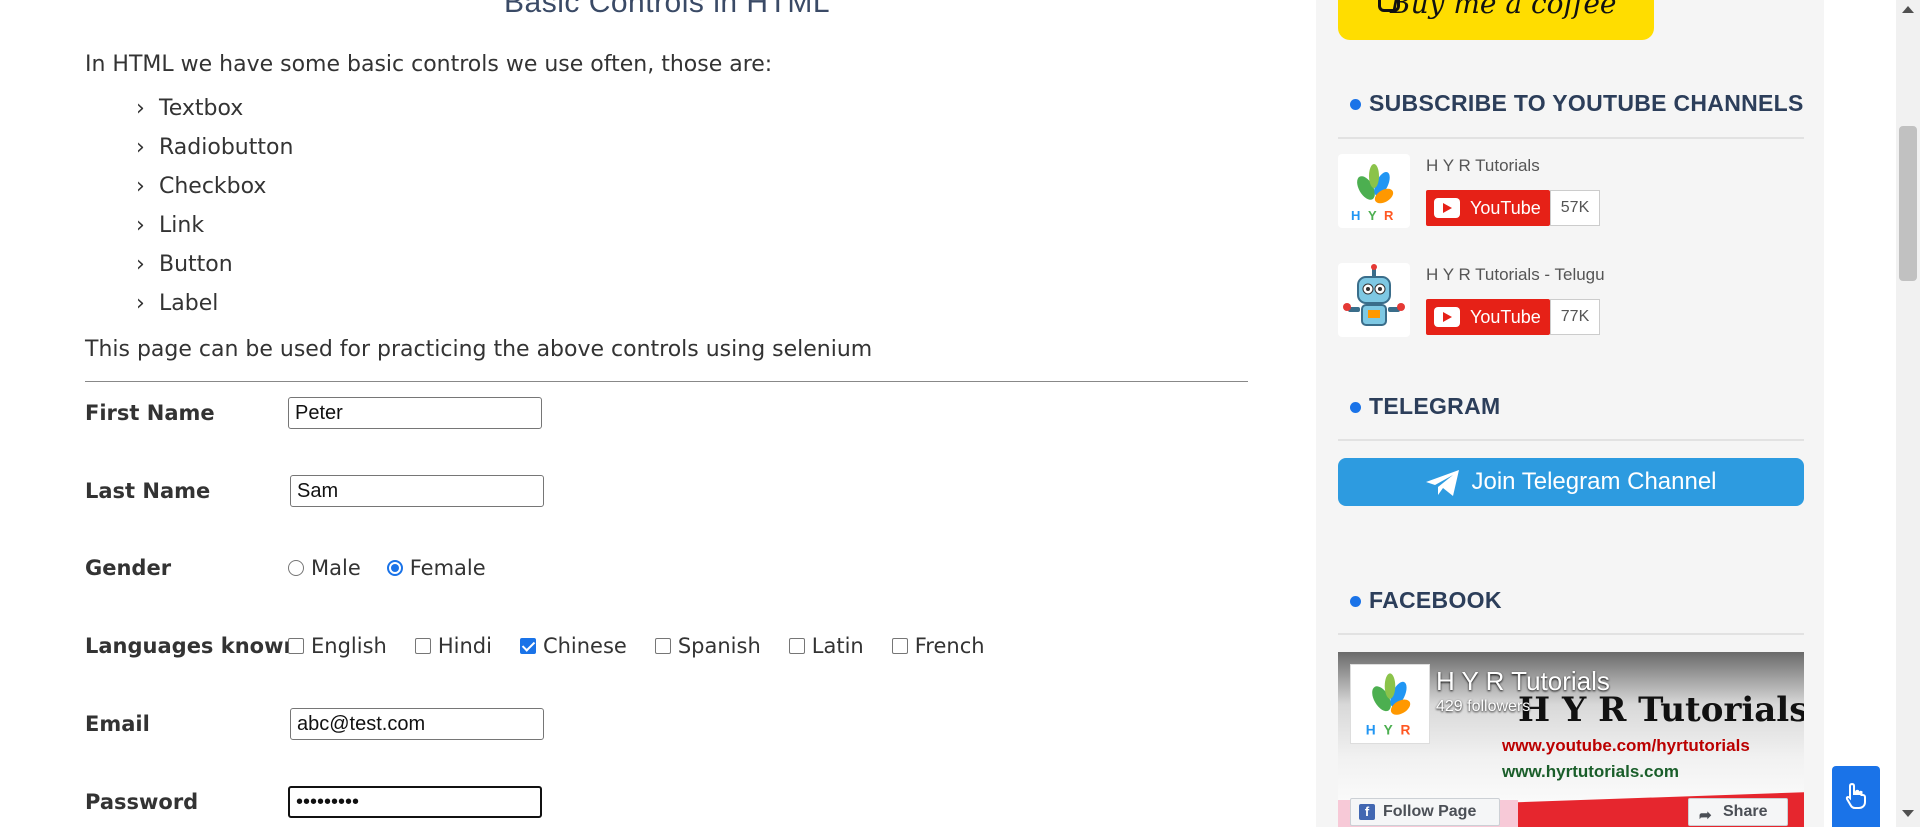 This screenshot has height=827, width=1920. Describe the element at coordinates (296, 646) in the screenshot. I see `checkbox-english` at that location.